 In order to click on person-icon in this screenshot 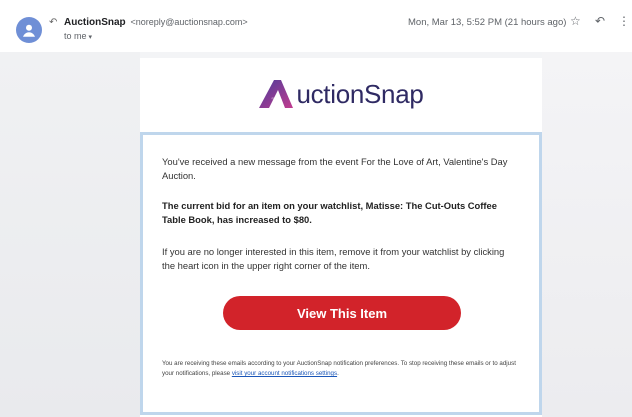, I will do `click(29, 30)`.